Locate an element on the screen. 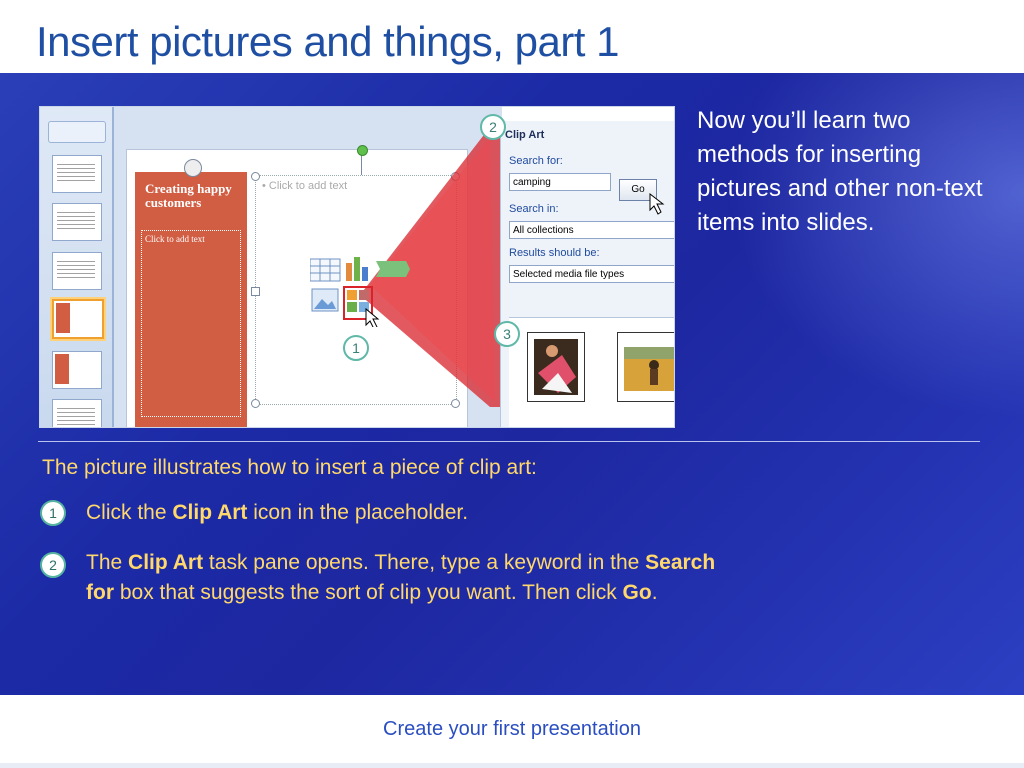 Image resolution: width=1024 pixels, height=768 pixels. mouse-cursor-icon is located at coordinates (657, 204).